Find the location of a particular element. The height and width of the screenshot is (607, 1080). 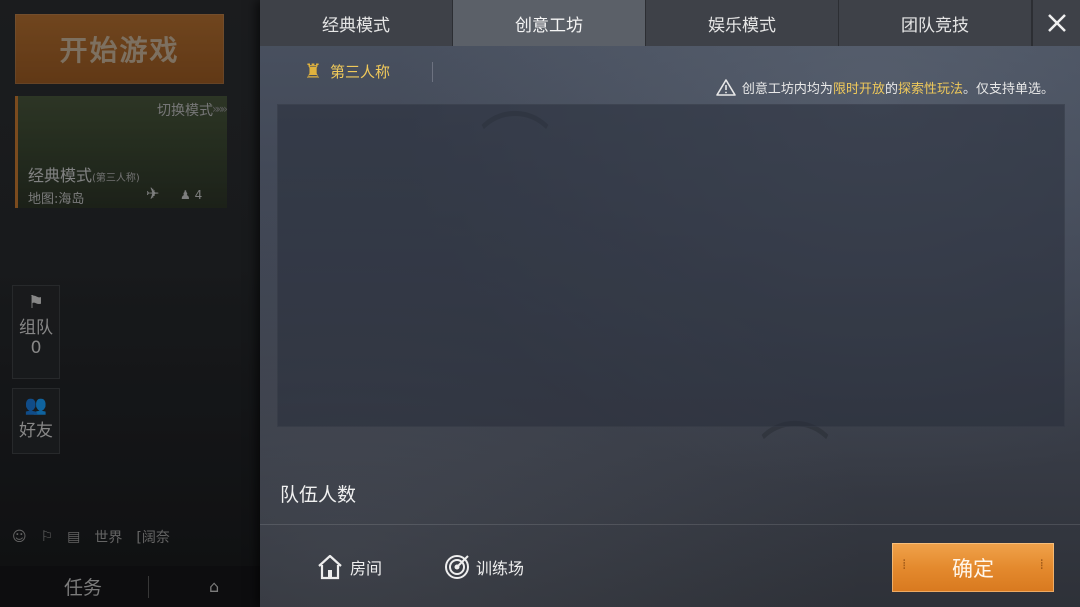

notice-highlight-limited: 限时开放 is located at coordinates (858, 89).